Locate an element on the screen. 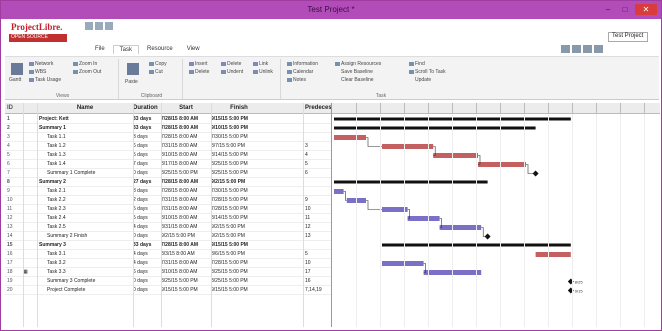 Image resolution: width=662 pixels, height=331 pixels. row-finish: 9/2/15 5:00 PM is located at coordinates (239, 227).